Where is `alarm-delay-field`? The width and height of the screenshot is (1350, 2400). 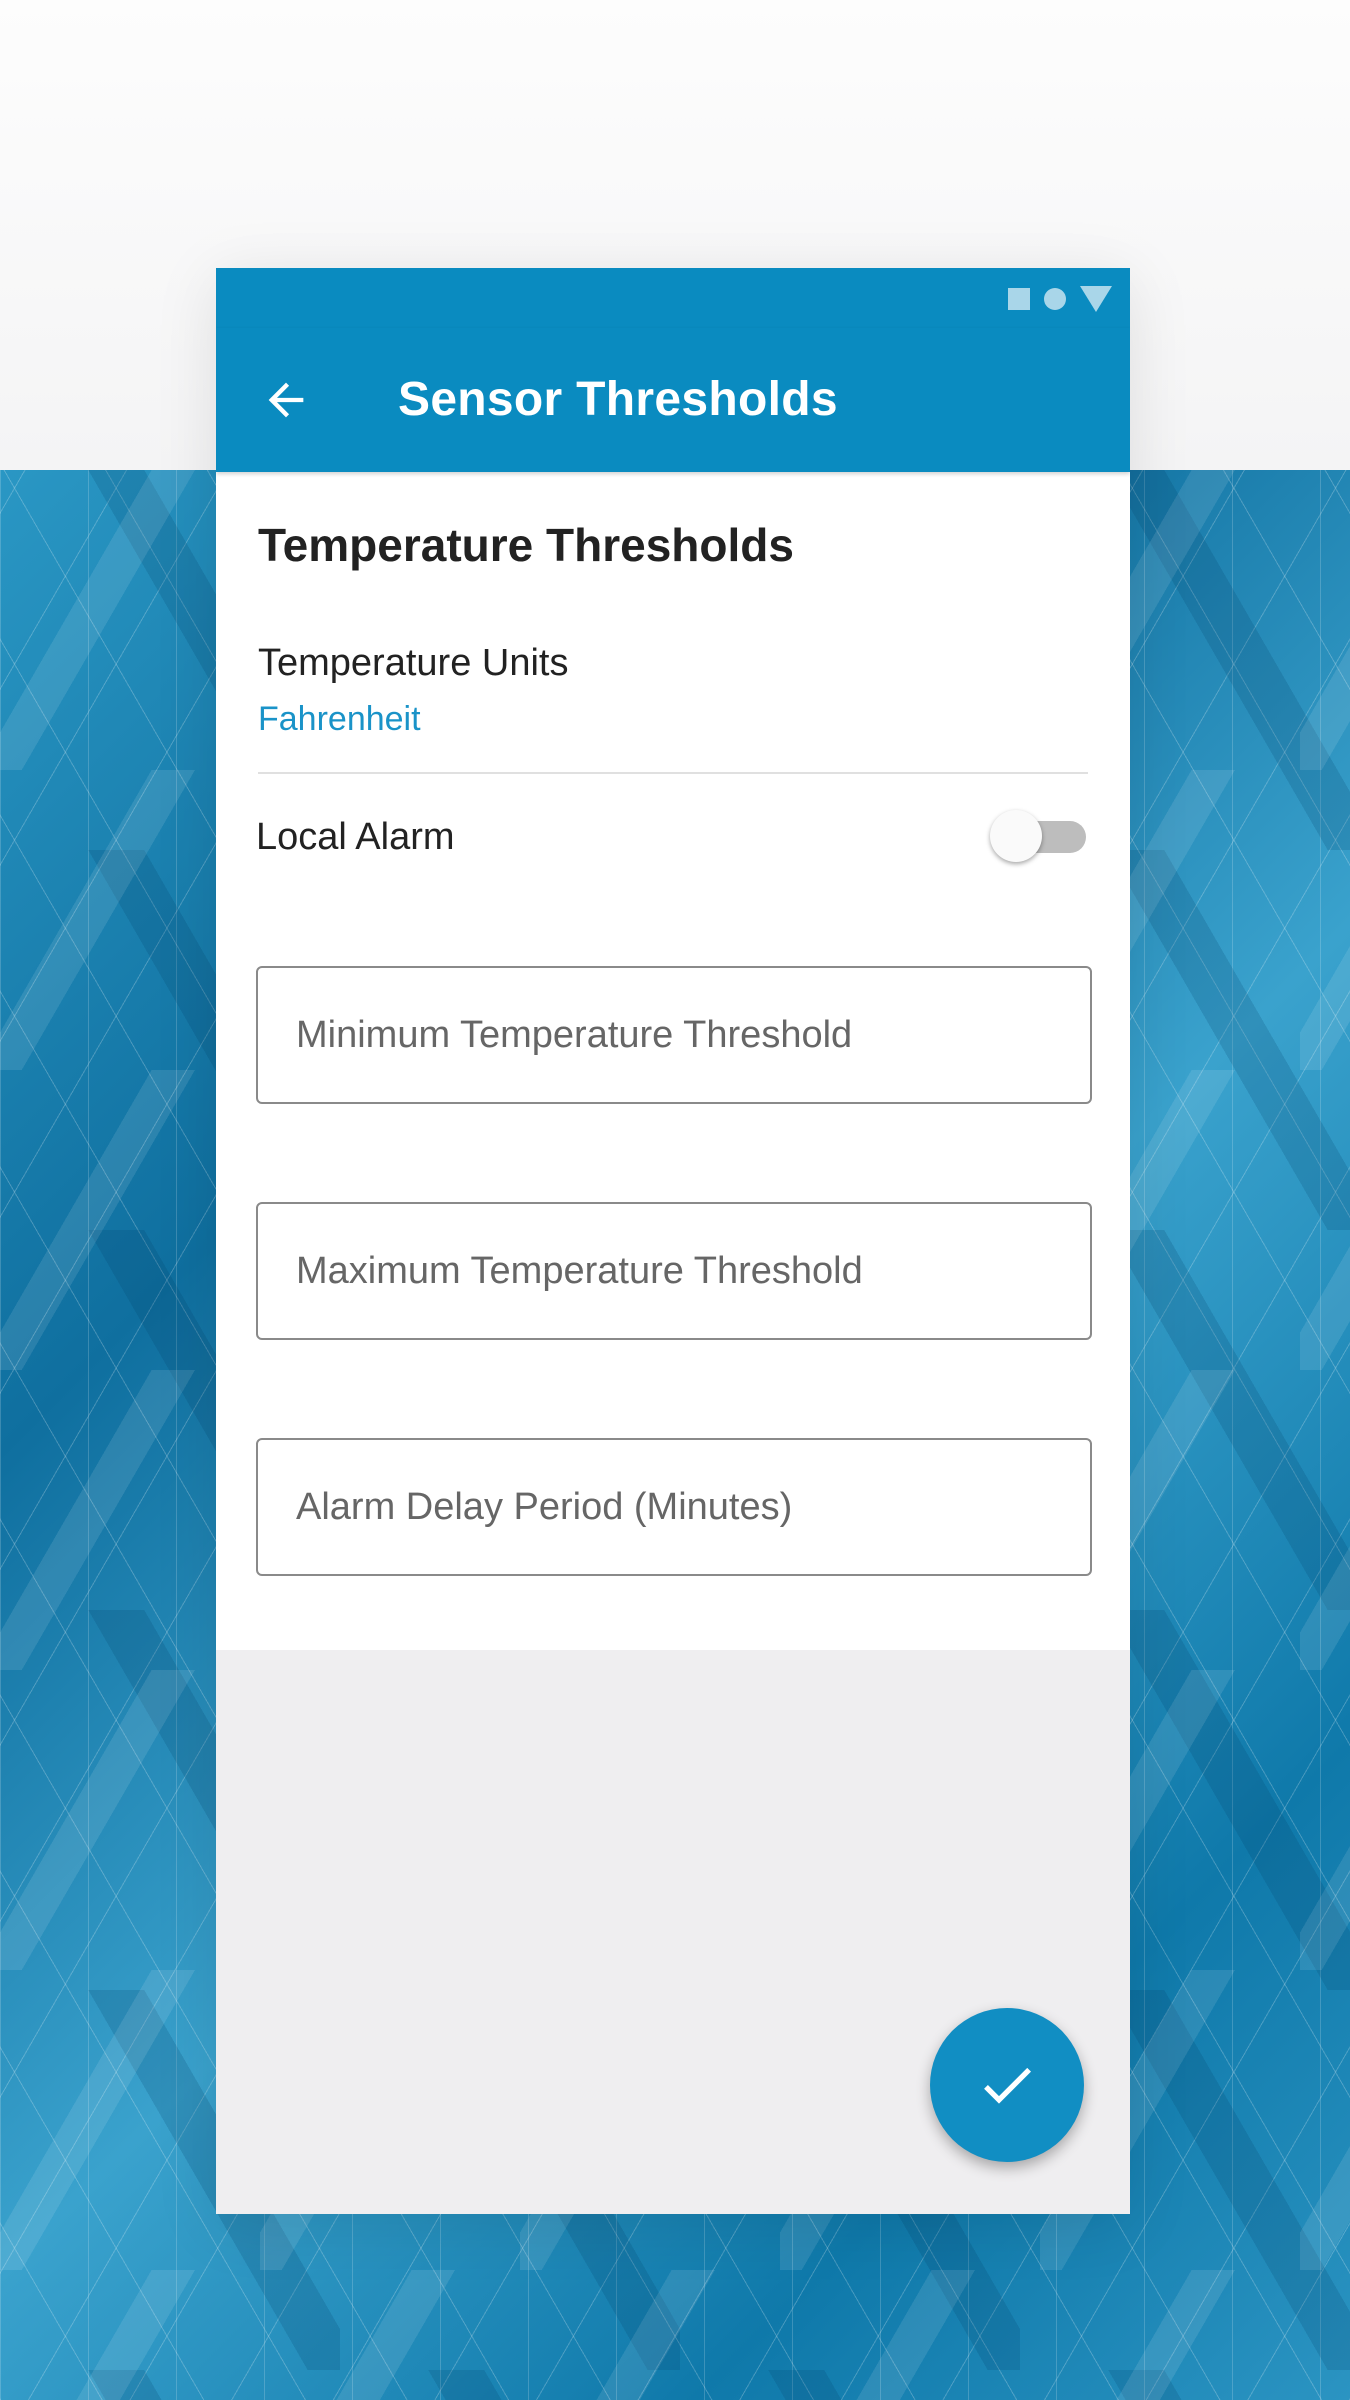
alarm-delay-field is located at coordinates (674, 1507).